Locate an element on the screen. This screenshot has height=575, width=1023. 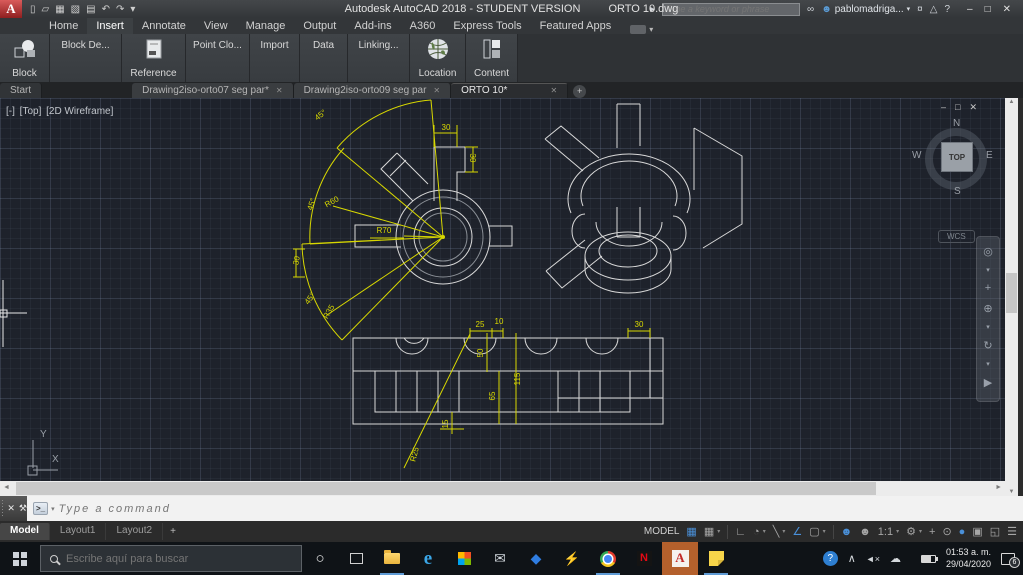
compass-north: N is located at coordinates (956, 123).